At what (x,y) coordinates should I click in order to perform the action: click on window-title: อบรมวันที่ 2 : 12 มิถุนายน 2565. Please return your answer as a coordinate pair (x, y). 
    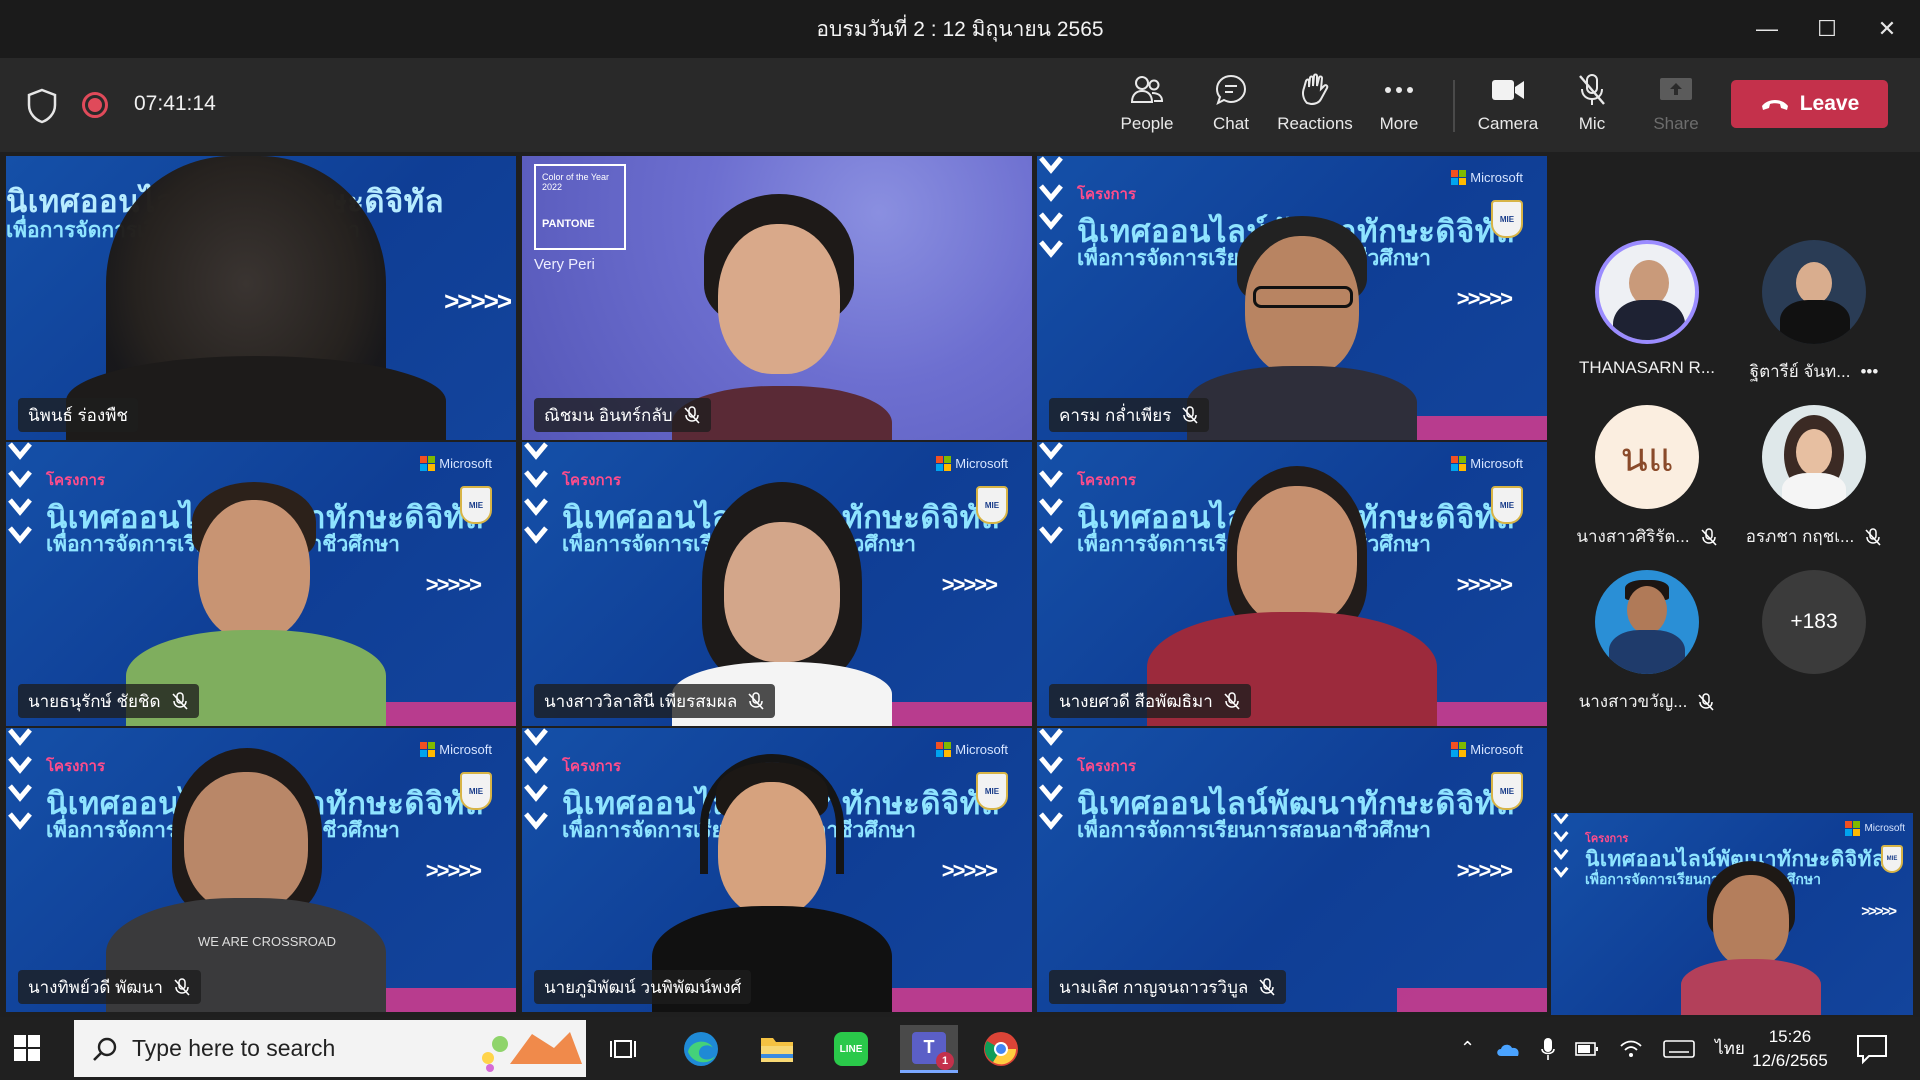
    Looking at the image, I should click on (960, 29).